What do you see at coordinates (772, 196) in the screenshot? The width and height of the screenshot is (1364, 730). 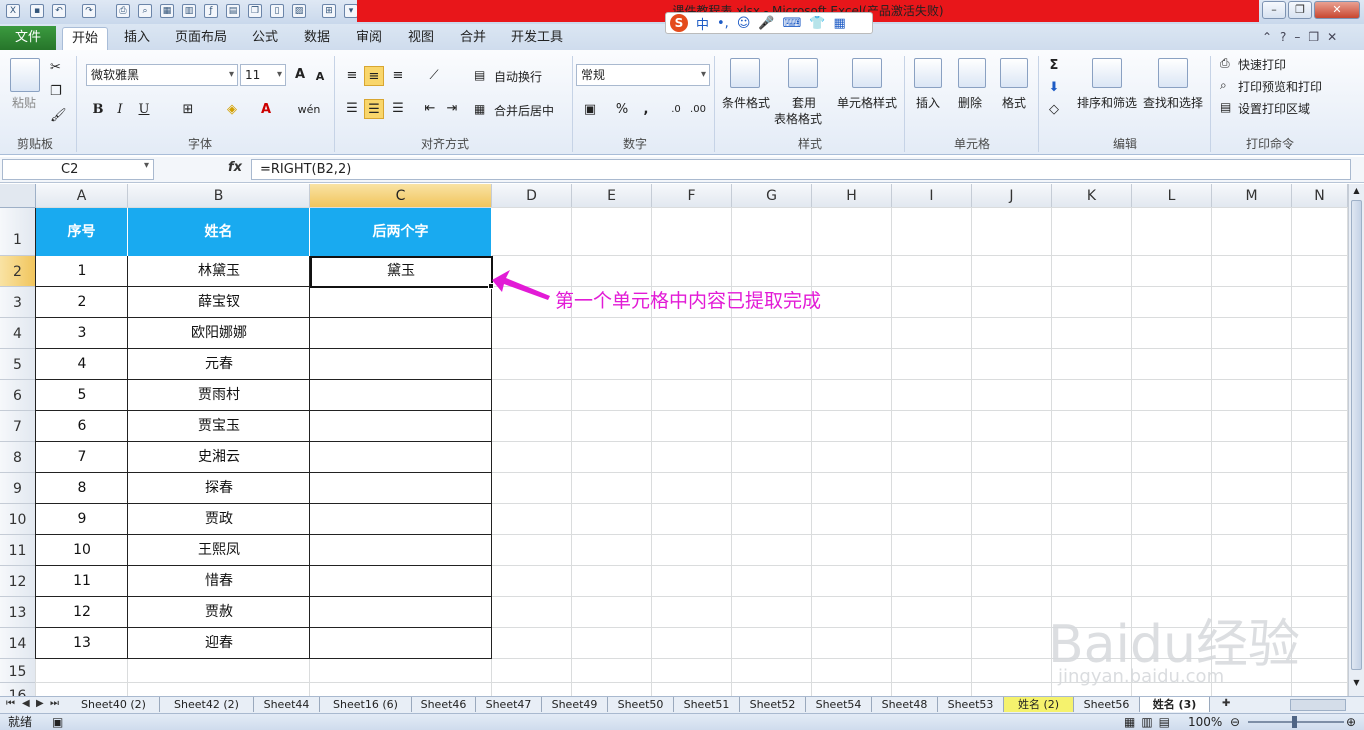 I see `column-header-g: G` at bounding box center [772, 196].